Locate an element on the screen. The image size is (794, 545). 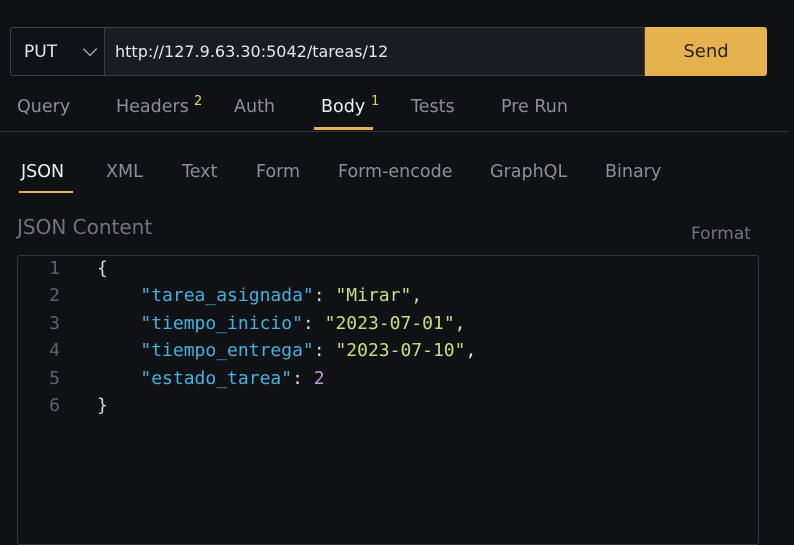
tab-label: Query is located at coordinates (44, 107).